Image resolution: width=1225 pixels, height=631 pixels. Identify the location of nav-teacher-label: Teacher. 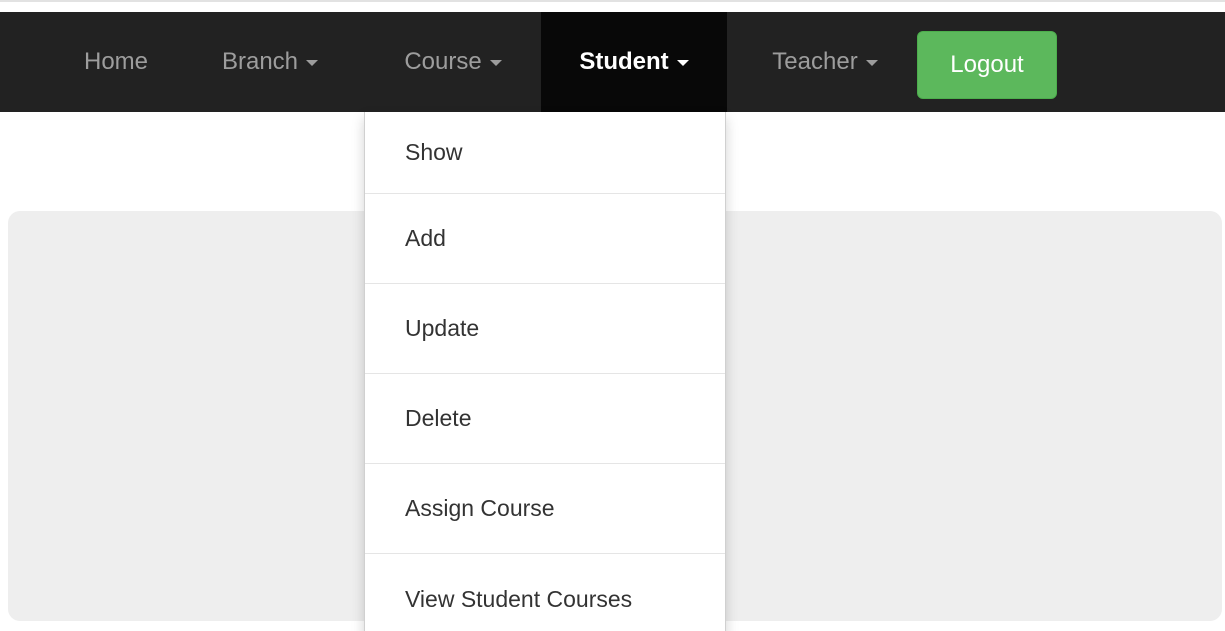
(815, 61).